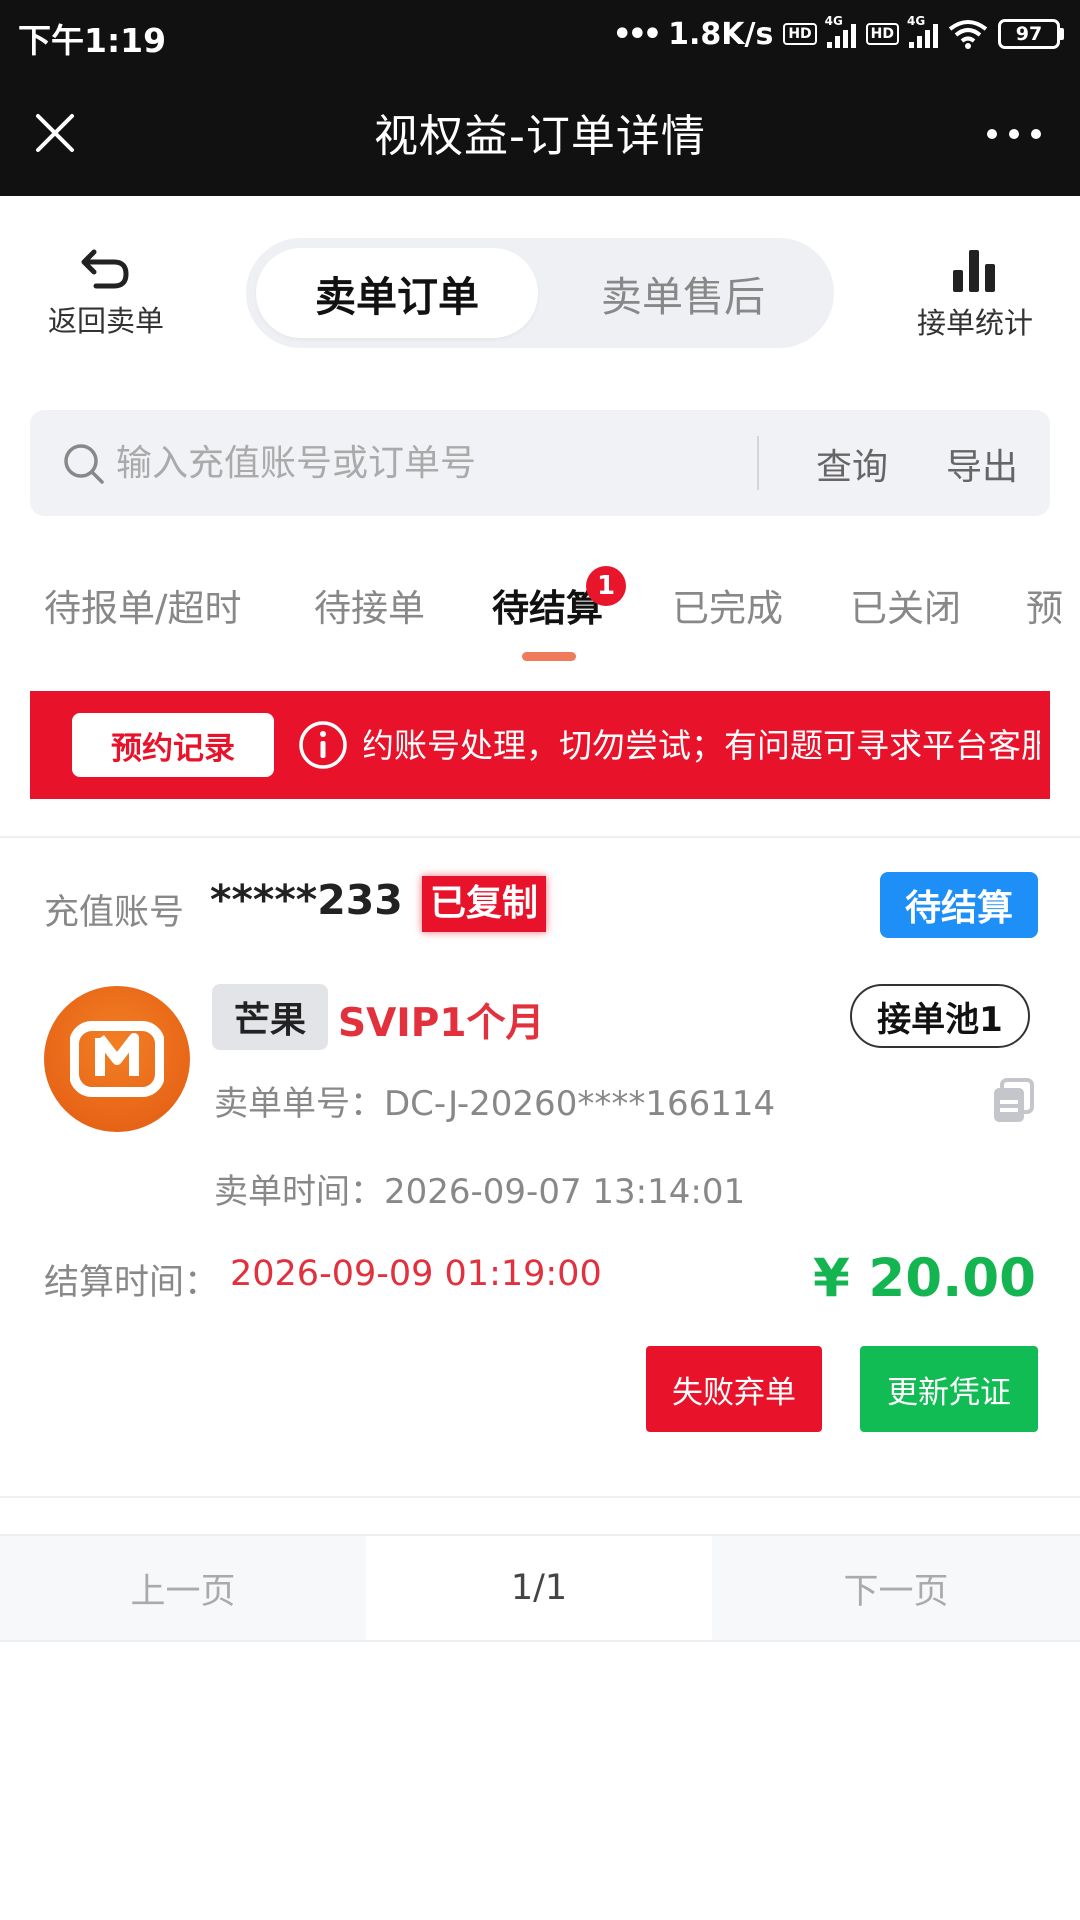 Image resolution: width=1080 pixels, height=1920 pixels. I want to click on account-label: 充值账号, so click(114, 913).